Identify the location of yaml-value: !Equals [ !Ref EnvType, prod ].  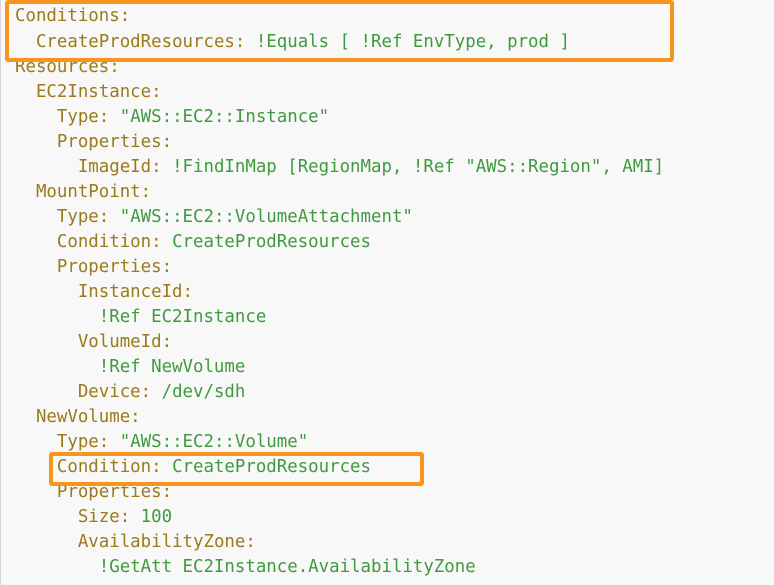
(407, 42).